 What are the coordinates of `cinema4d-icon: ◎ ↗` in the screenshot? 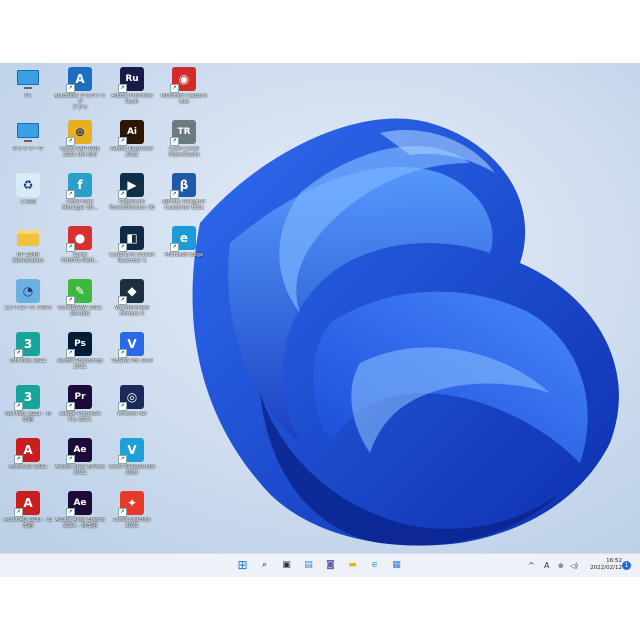 It's located at (131, 398).